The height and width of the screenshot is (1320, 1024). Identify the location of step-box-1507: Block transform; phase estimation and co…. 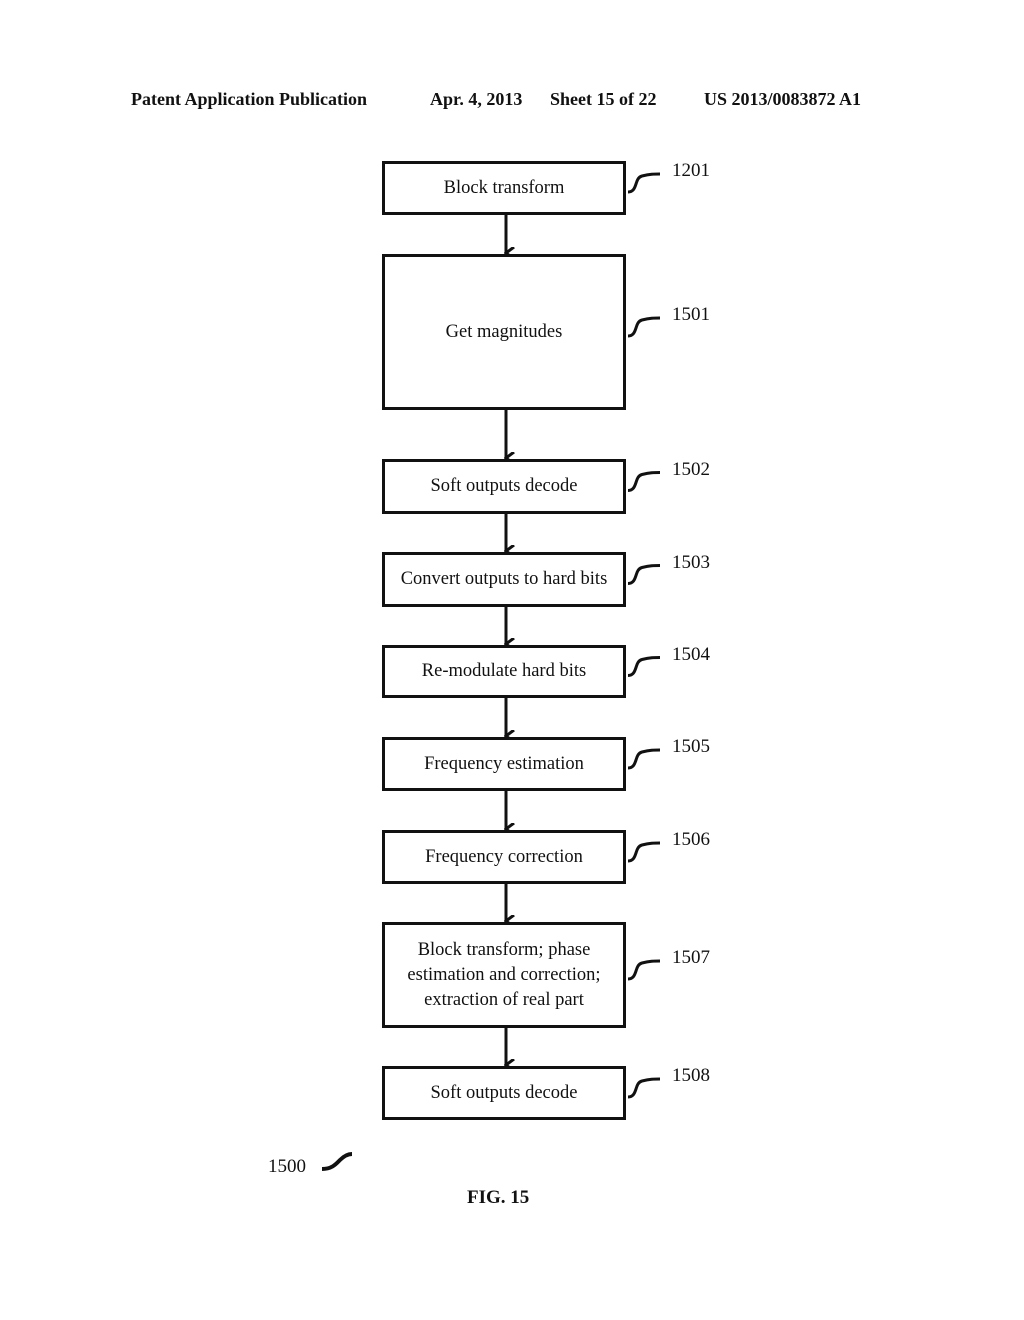
(504, 975).